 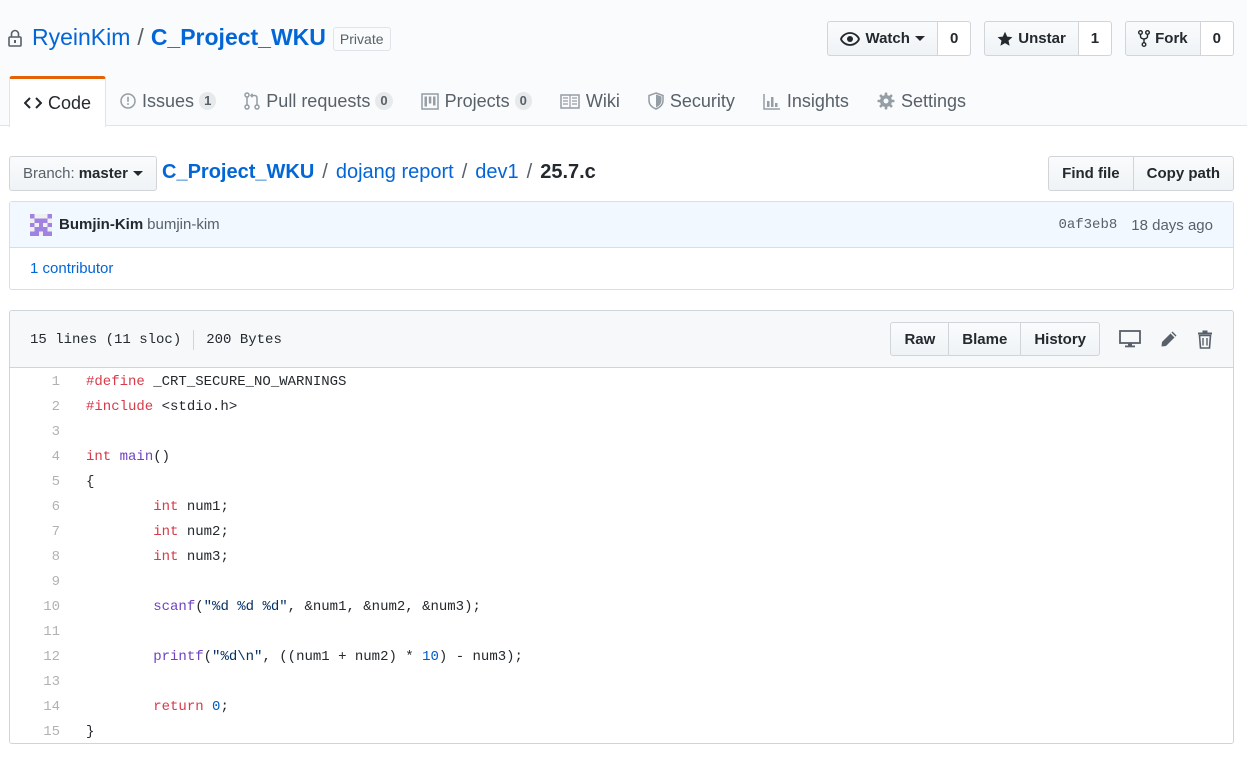 What do you see at coordinates (621, 706) in the screenshot?
I see `code-line: 14 return 0;` at bounding box center [621, 706].